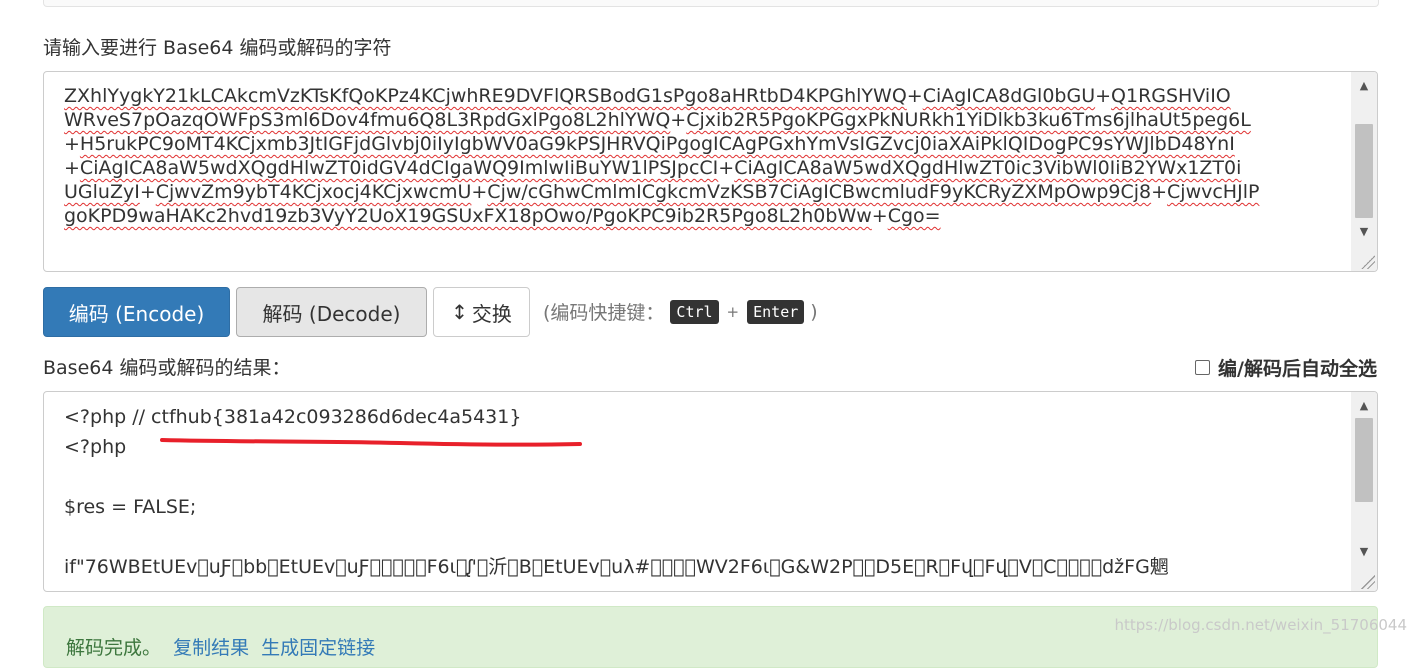  I want to click on fixed-link-link: 生成固定链接, so click(318, 648).